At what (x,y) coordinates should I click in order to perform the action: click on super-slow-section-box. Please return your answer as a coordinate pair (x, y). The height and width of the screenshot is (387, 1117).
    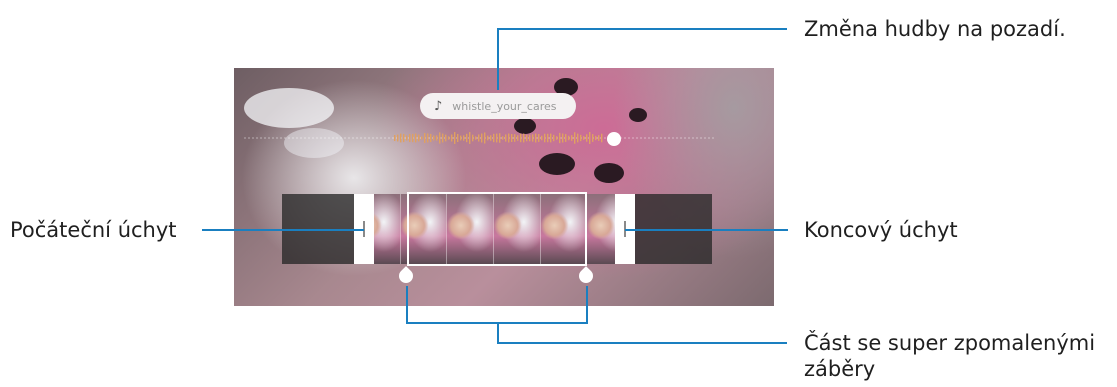
    Looking at the image, I should click on (497, 229).